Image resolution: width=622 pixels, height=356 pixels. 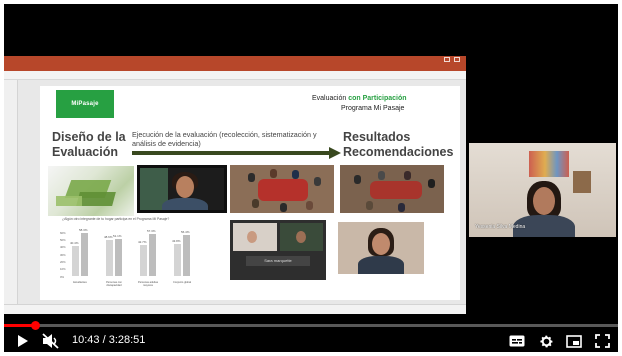 What do you see at coordinates (51, 341) in the screenshot?
I see `volume-muted-icon` at bounding box center [51, 341].